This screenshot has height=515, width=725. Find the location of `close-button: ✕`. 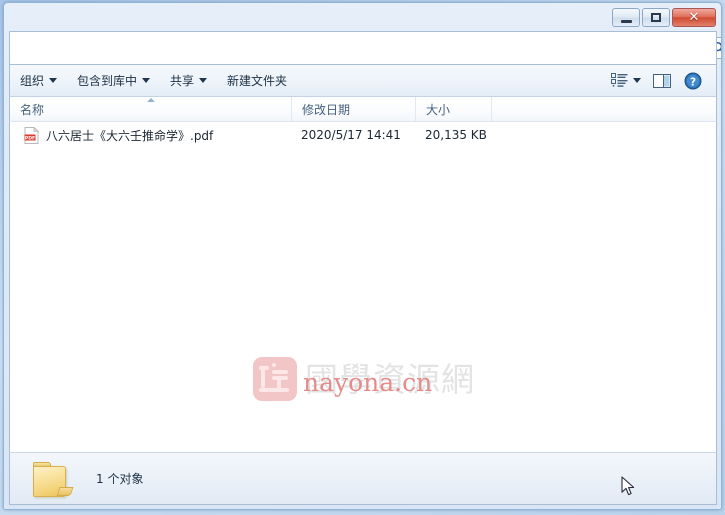

close-button: ✕ is located at coordinates (694, 17).